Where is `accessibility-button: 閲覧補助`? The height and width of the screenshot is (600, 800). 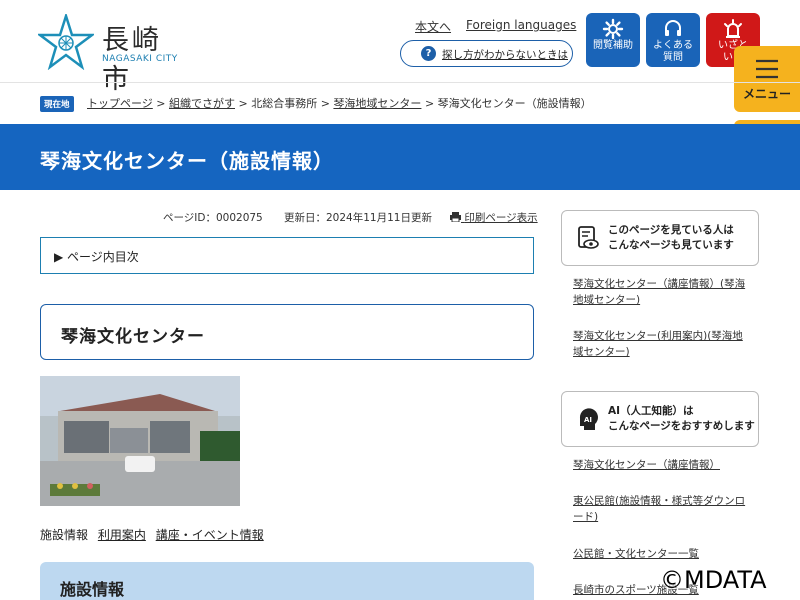
accessibility-button: 閲覧補助 is located at coordinates (613, 40).